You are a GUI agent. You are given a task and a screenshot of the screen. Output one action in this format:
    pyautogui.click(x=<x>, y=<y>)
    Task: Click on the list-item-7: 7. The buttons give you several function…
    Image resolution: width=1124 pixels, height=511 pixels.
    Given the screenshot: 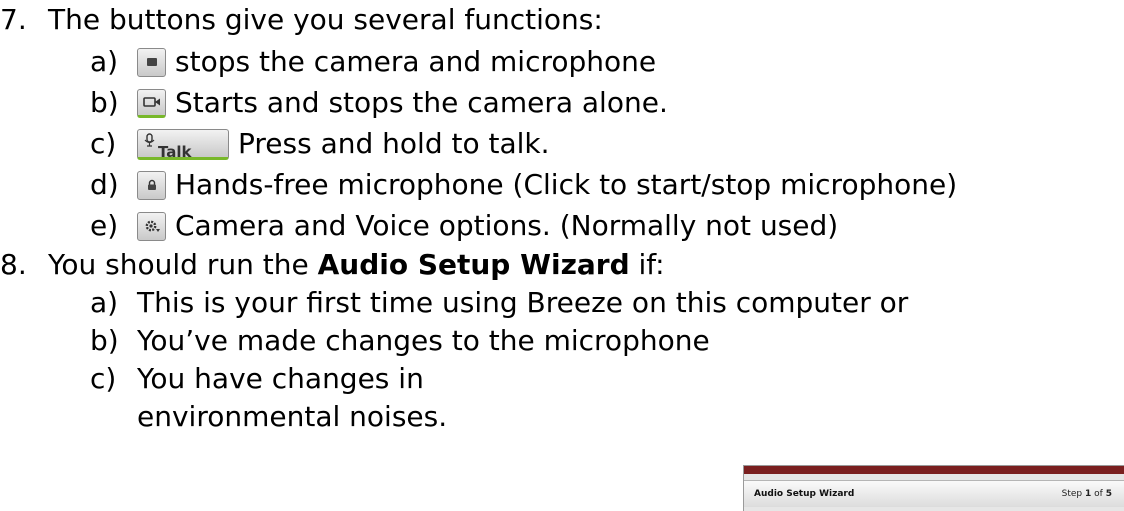 What is the action you would take?
    pyautogui.click(x=301, y=20)
    